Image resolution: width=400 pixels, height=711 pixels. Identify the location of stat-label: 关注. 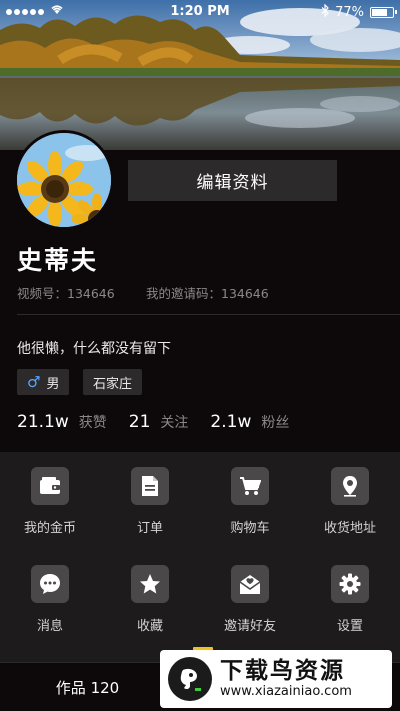
(174, 423).